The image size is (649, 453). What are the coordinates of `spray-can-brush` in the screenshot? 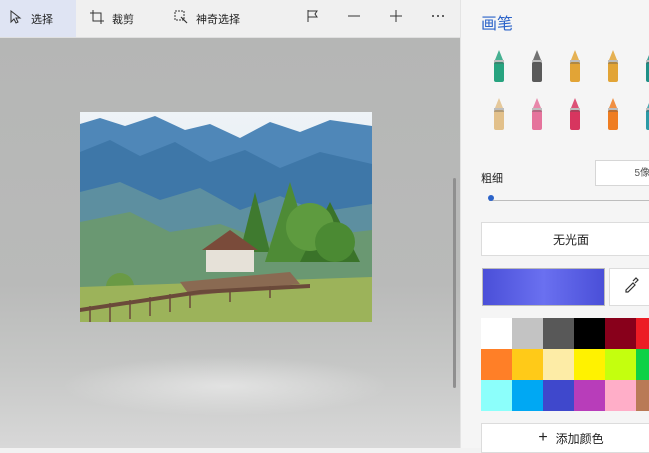 It's located at (613, 114).